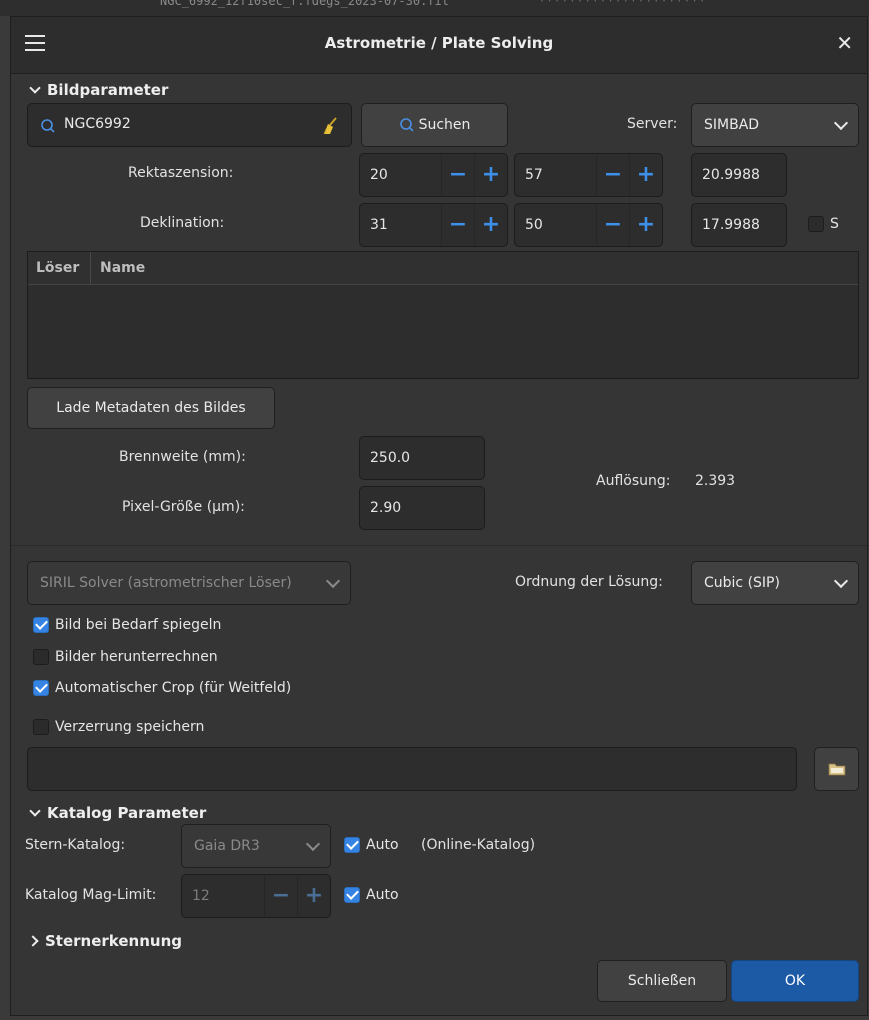  I want to click on solution-order-value: Cubic (SIP), so click(742, 583).